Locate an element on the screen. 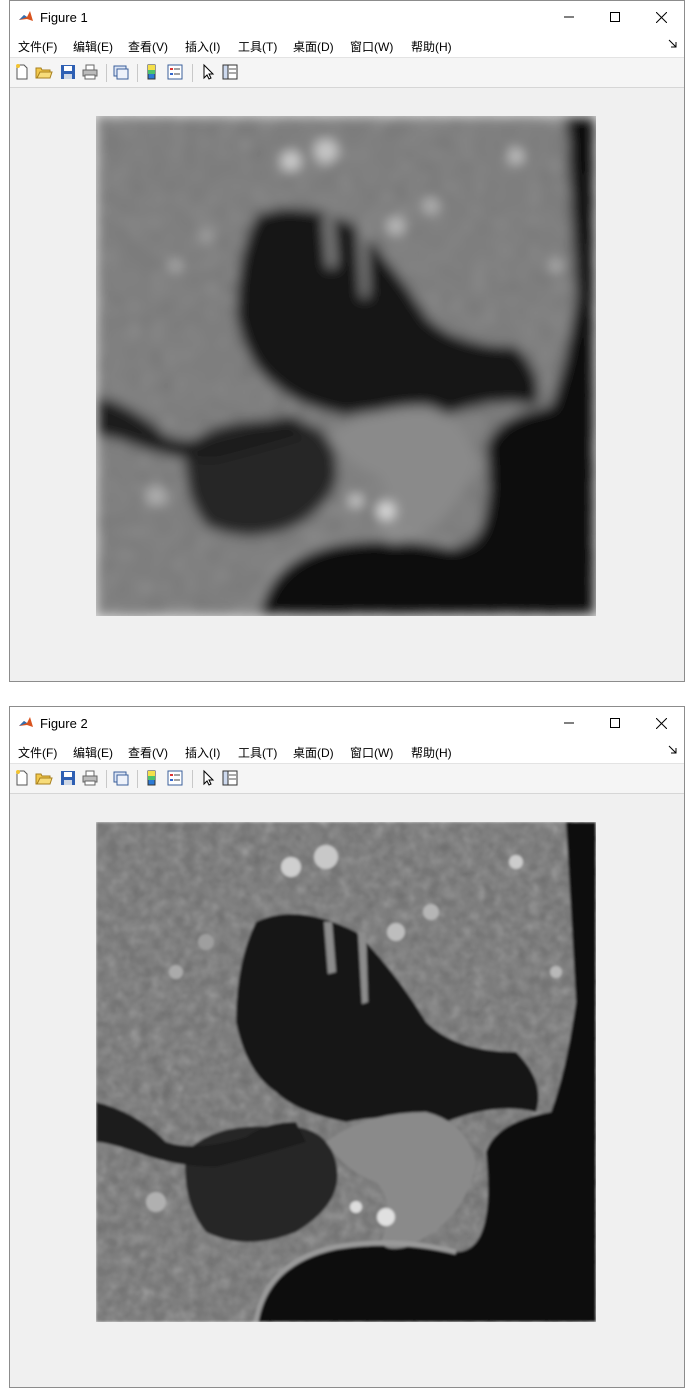 The height and width of the screenshot is (1398, 694). window-title: Figure 1 is located at coordinates (64, 17).